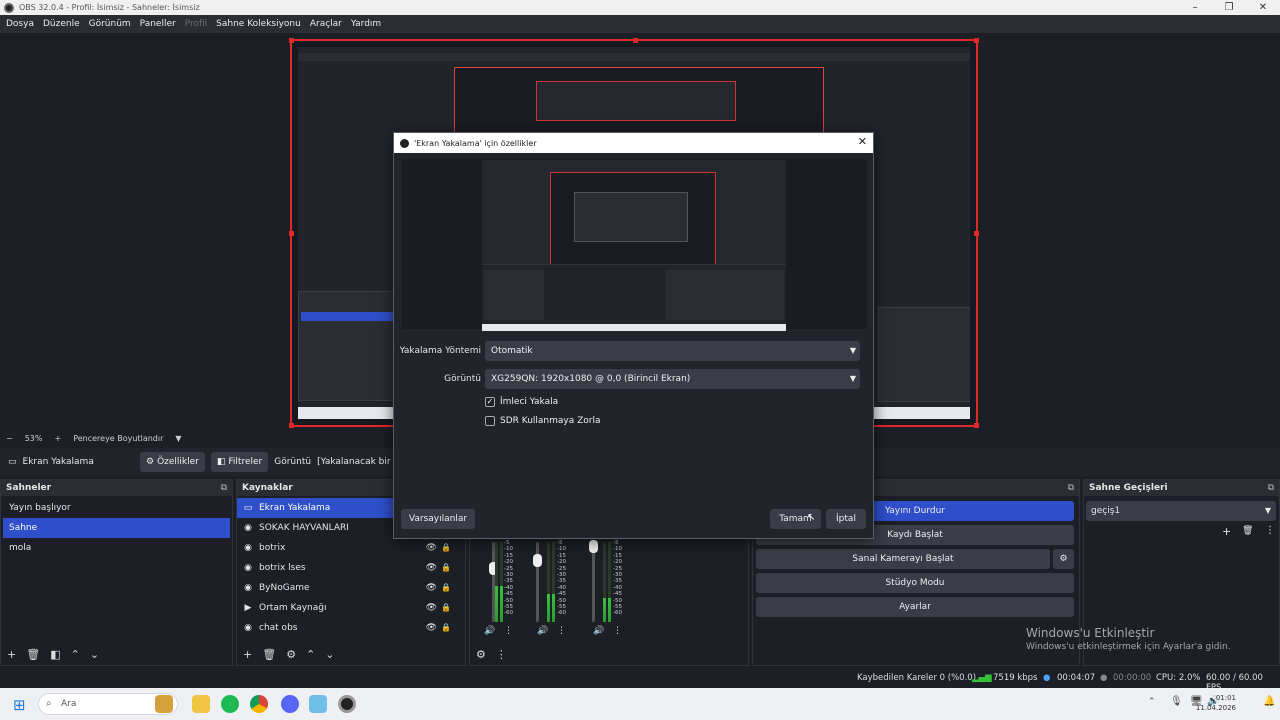 This screenshot has height=720, width=1280. What do you see at coordinates (350, 548) in the screenshot?
I see `source-item: ◉ botrix 👁 🔒` at bounding box center [350, 548].